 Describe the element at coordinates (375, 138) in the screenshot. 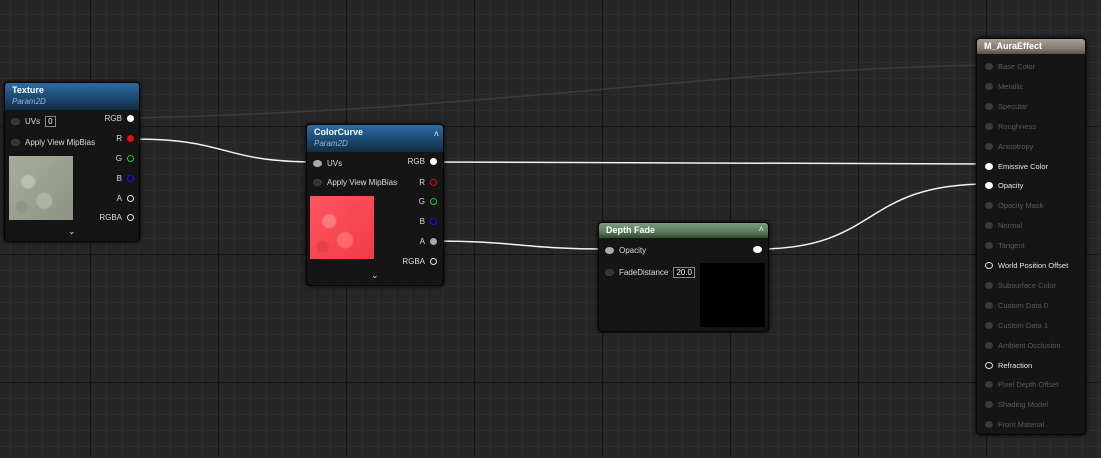

I see `colorcurve-node-header: ColorCurve Param2D ˄` at that location.